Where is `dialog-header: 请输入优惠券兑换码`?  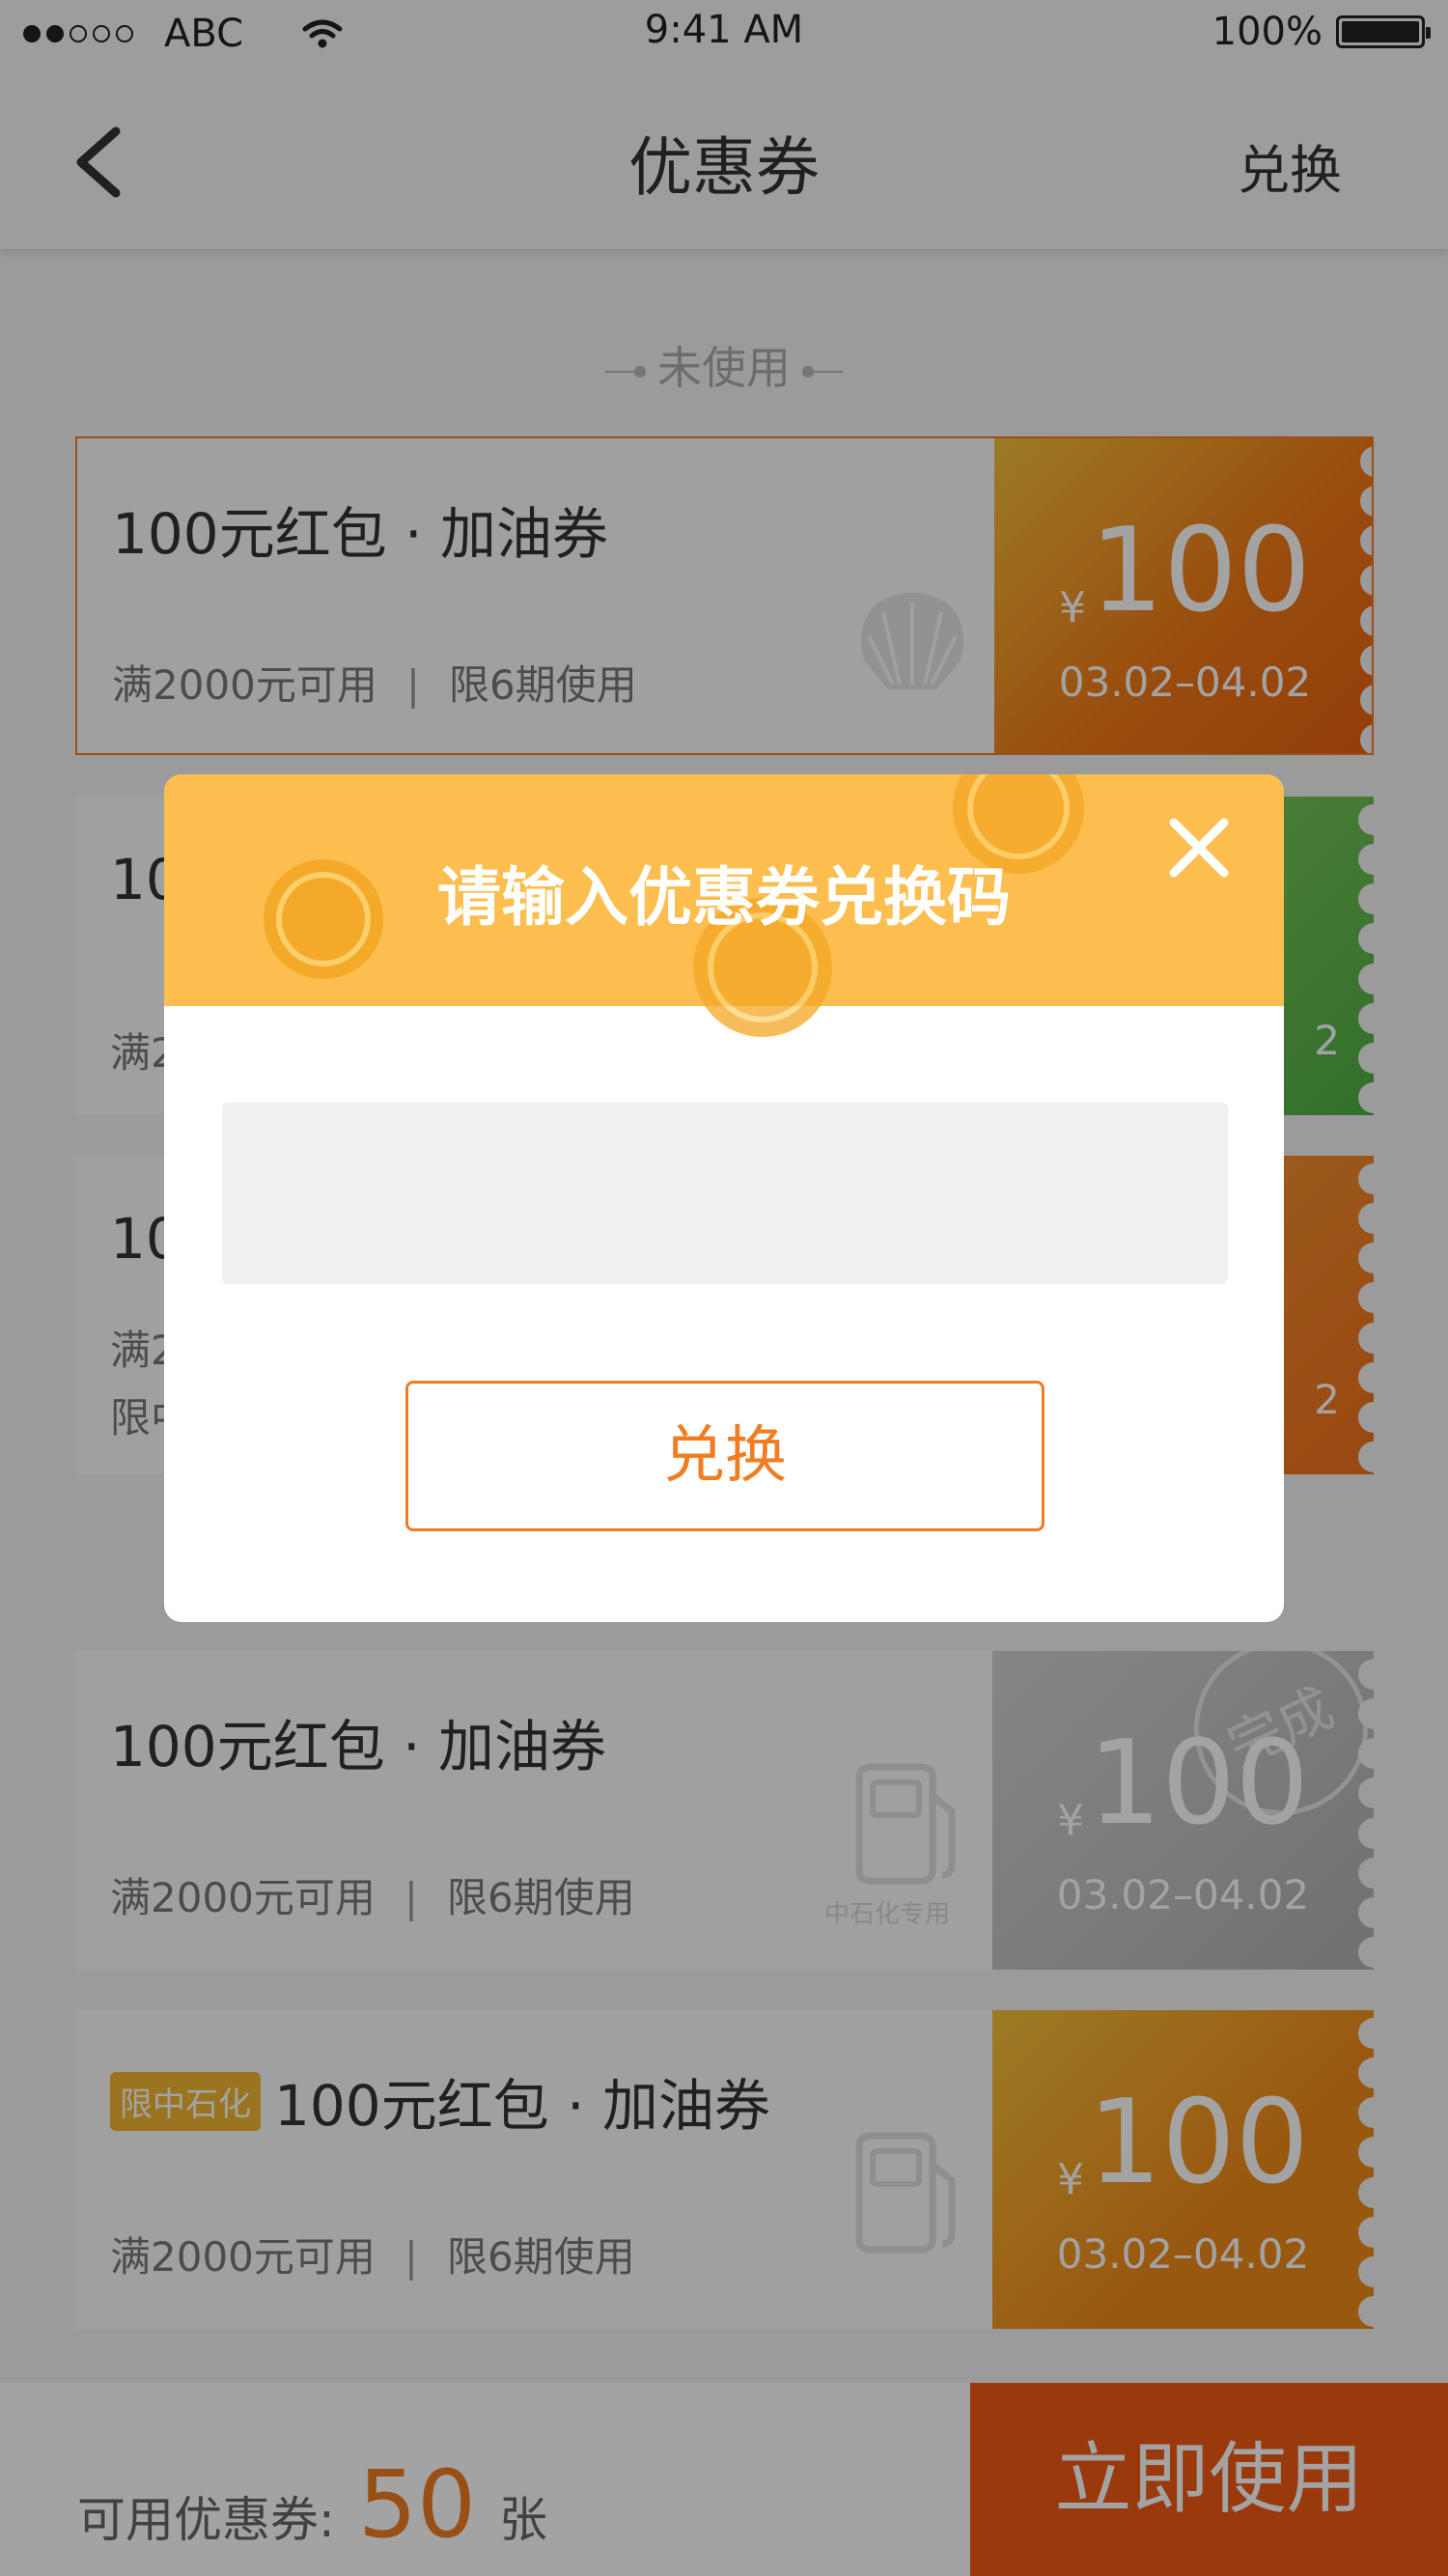 dialog-header: 请输入优惠券兑换码 is located at coordinates (724, 906).